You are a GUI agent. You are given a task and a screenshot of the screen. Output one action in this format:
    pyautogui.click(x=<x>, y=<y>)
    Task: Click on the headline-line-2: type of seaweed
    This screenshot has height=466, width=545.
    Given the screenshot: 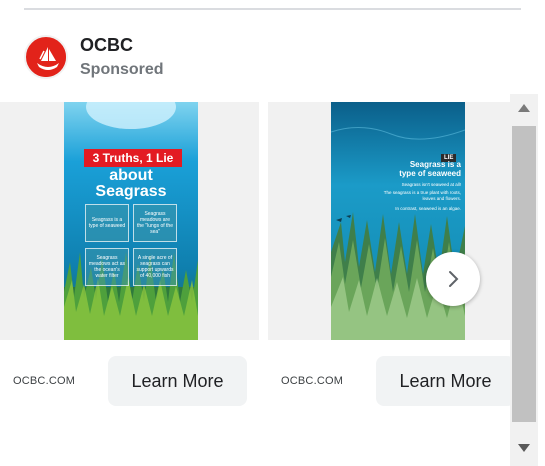 What is the action you would take?
    pyautogui.click(x=430, y=173)
    